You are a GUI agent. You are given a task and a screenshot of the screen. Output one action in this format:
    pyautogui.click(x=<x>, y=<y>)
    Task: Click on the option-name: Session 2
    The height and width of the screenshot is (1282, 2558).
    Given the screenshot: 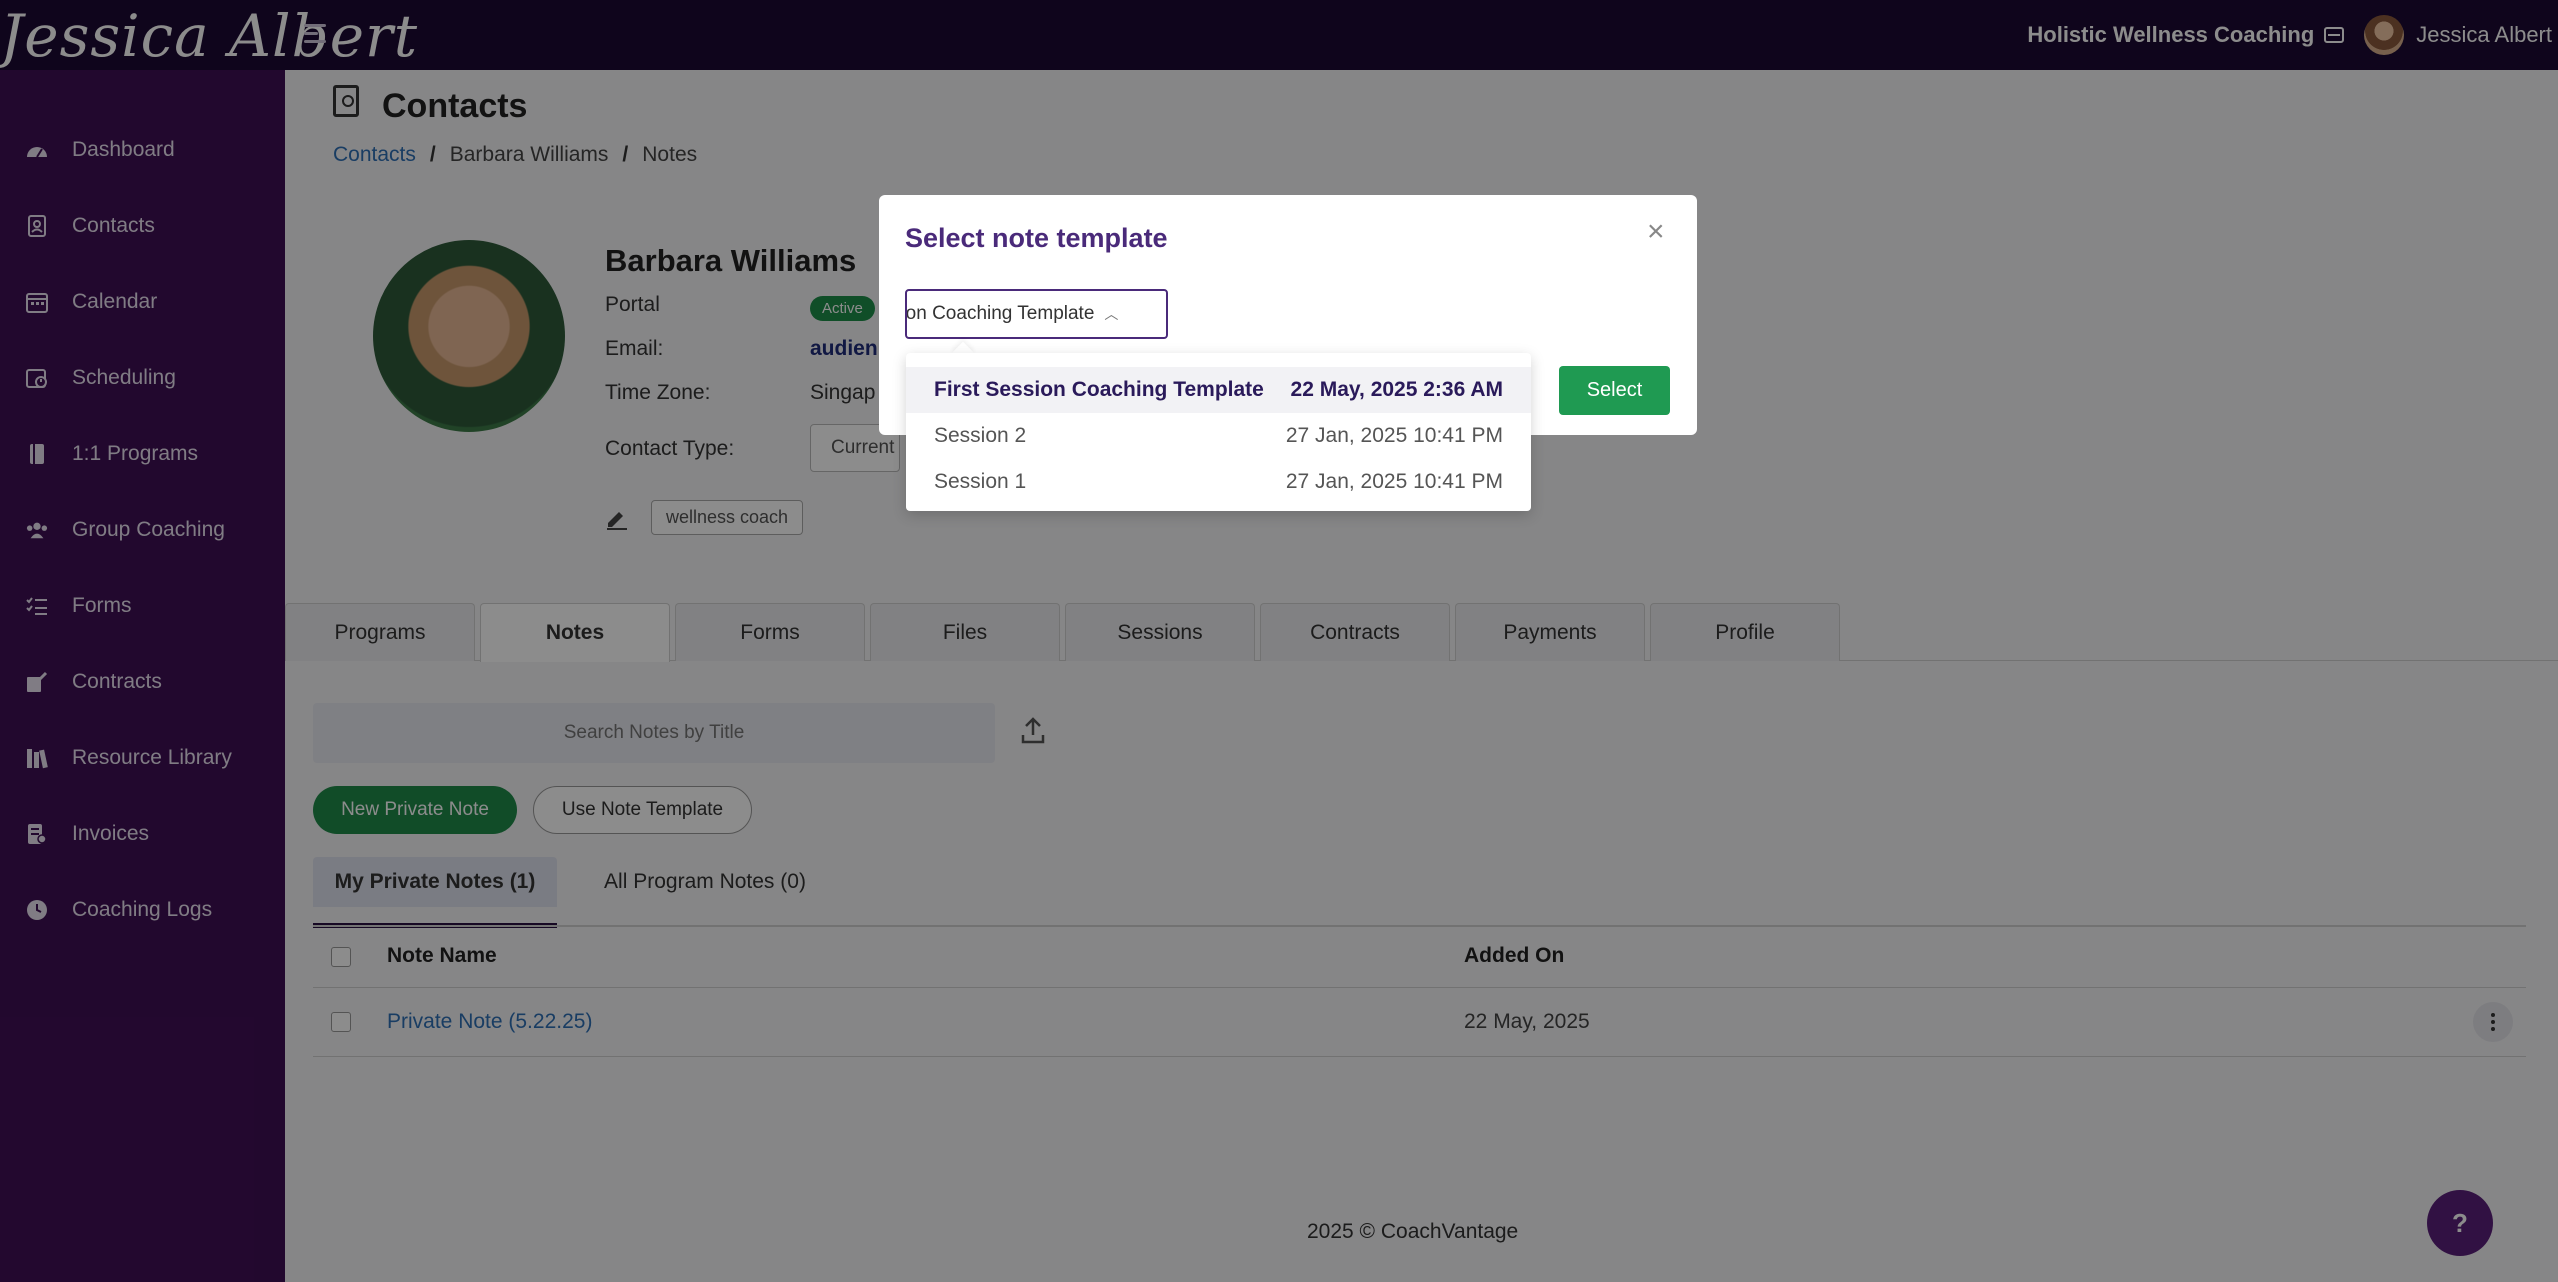 What is the action you would take?
    pyautogui.click(x=980, y=435)
    